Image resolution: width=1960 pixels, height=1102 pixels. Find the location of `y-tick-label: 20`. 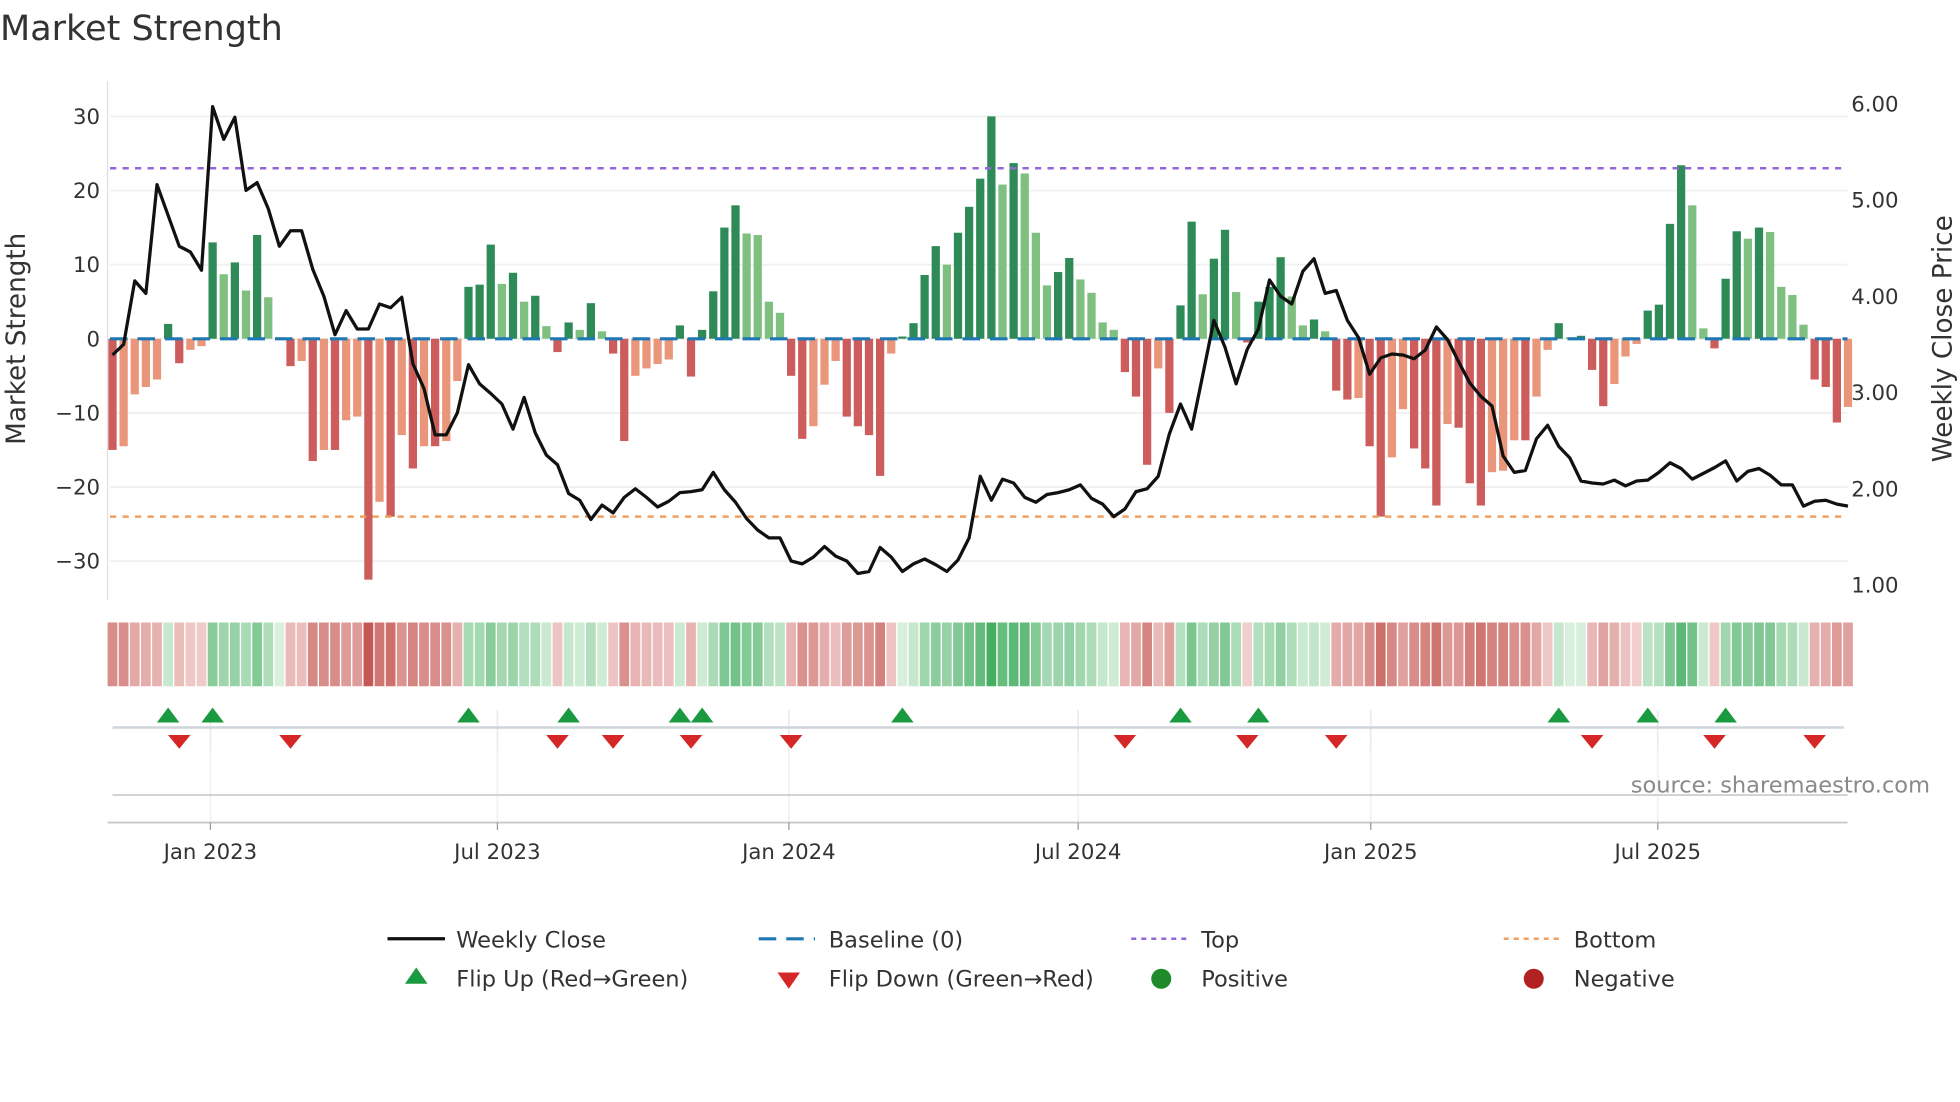

y-tick-label: 20 is located at coordinates (86, 191).